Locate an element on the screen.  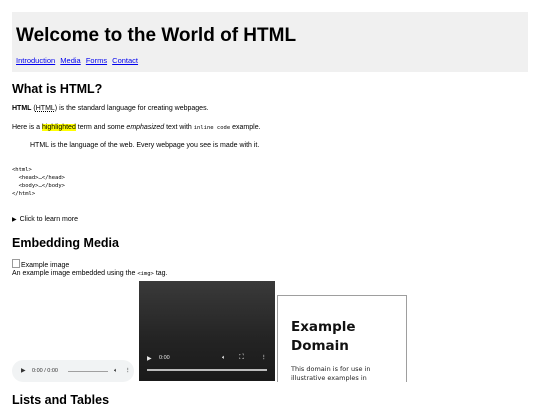
html-strong: HTML is located at coordinates (22, 108).